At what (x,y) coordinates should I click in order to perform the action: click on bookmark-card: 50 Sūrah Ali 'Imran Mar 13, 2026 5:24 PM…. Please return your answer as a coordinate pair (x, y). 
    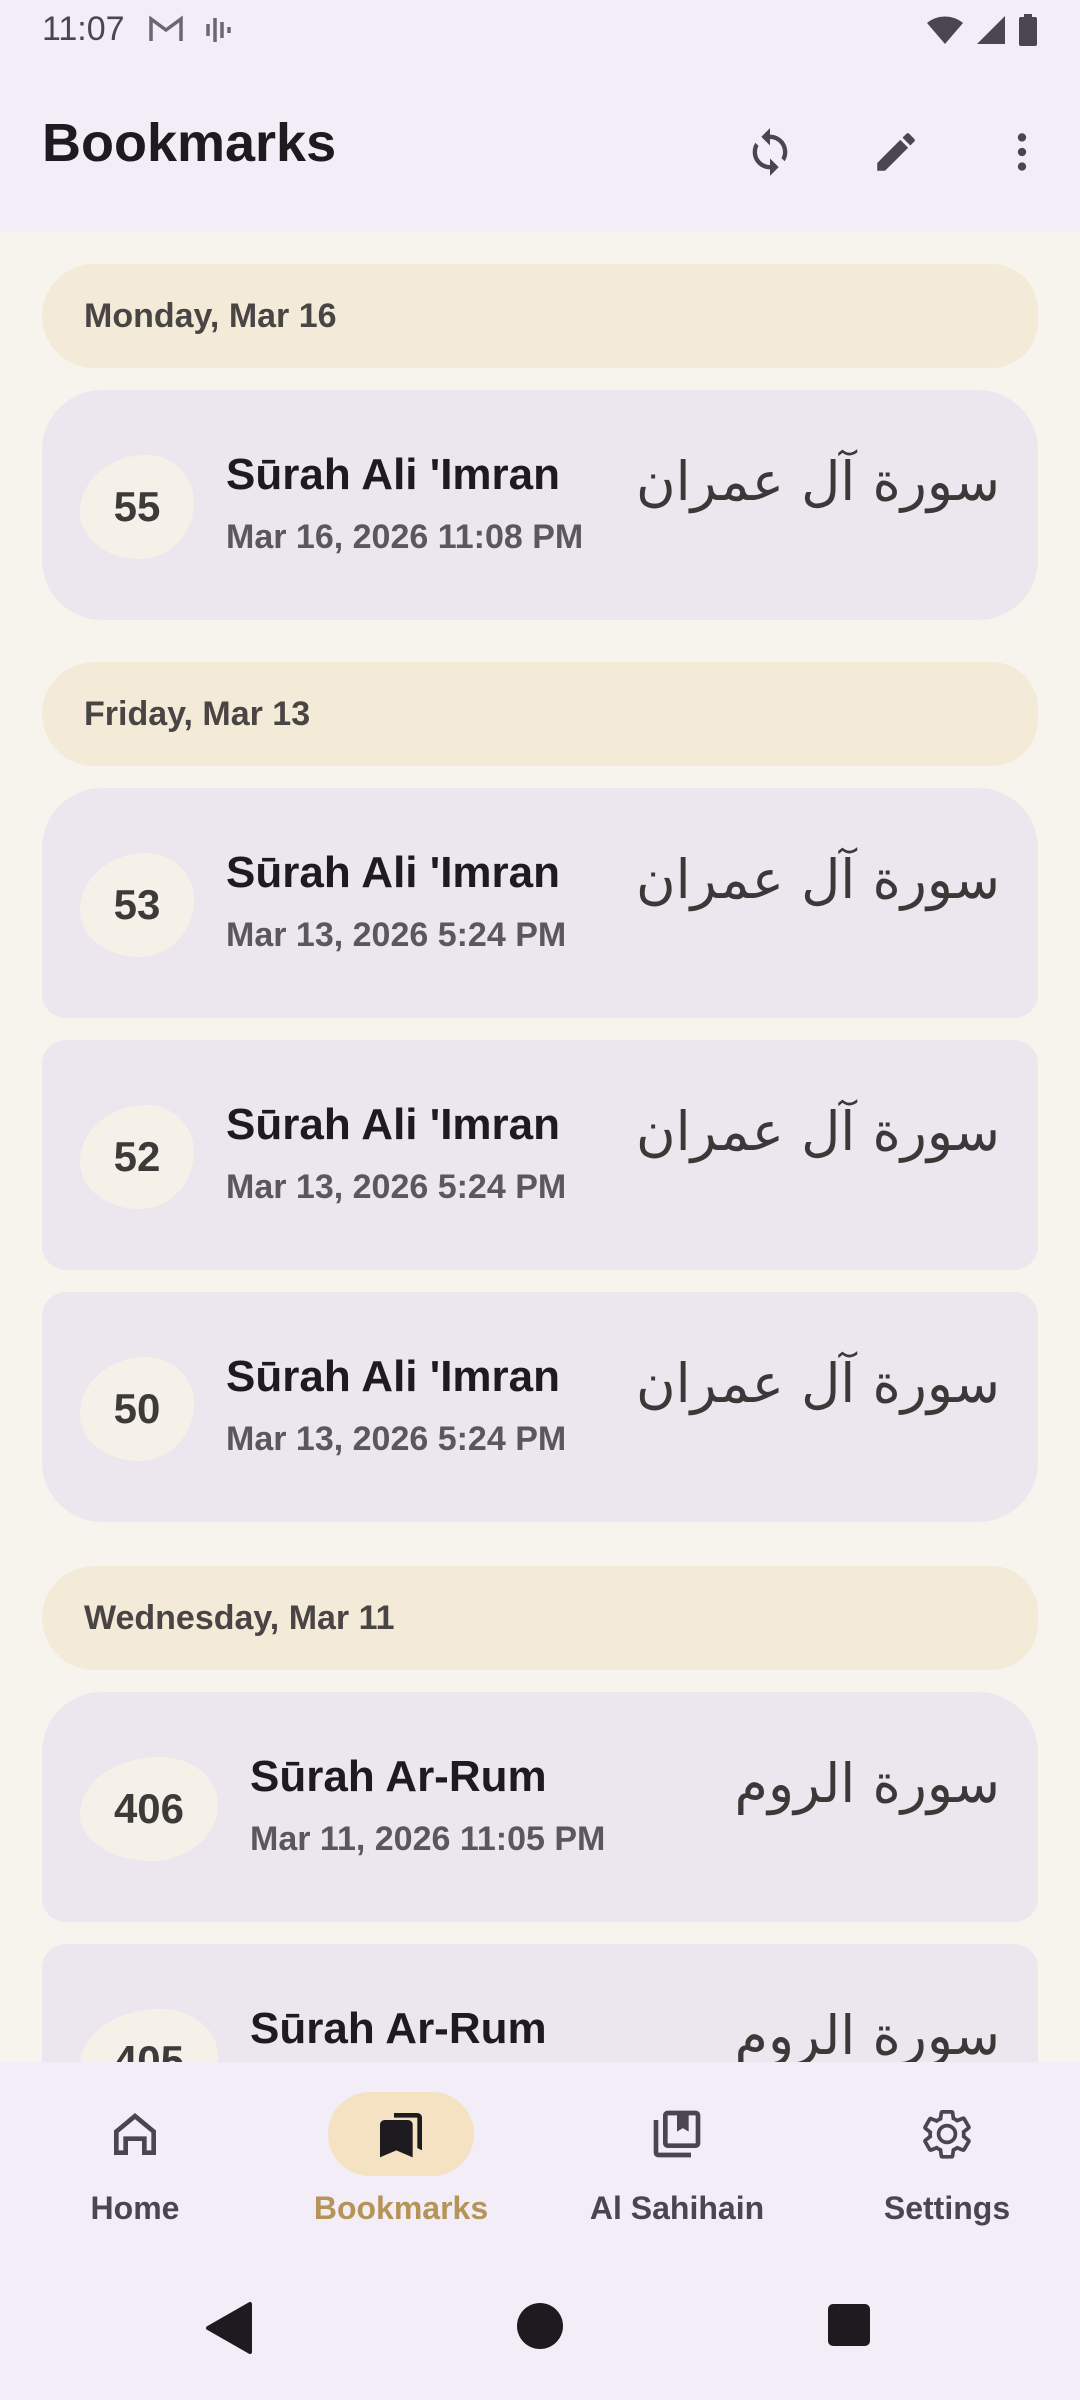
    Looking at the image, I should click on (540, 1407).